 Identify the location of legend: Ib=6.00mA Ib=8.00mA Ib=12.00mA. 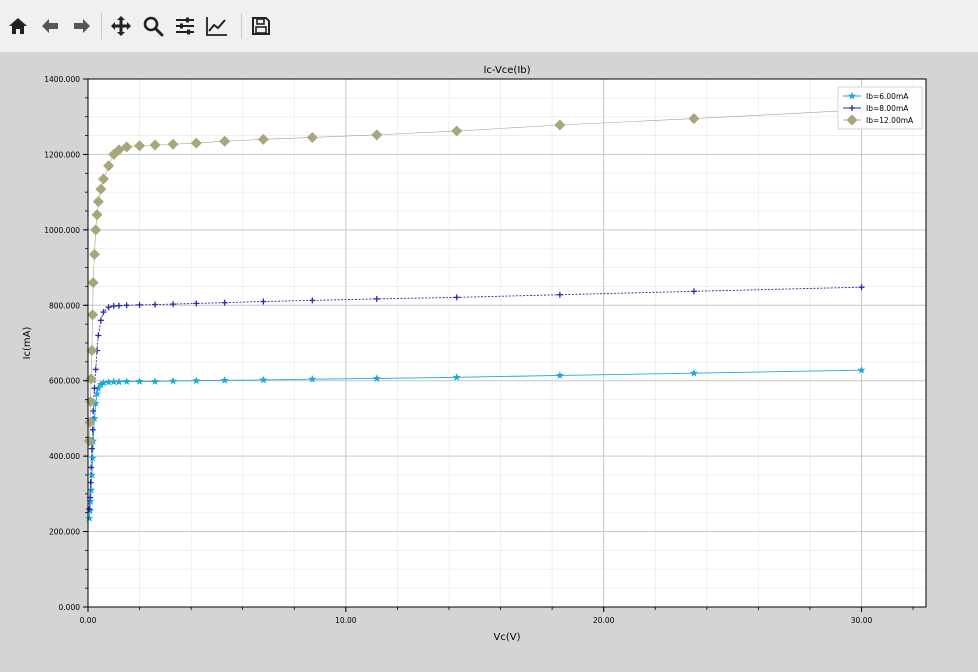
(880, 108).